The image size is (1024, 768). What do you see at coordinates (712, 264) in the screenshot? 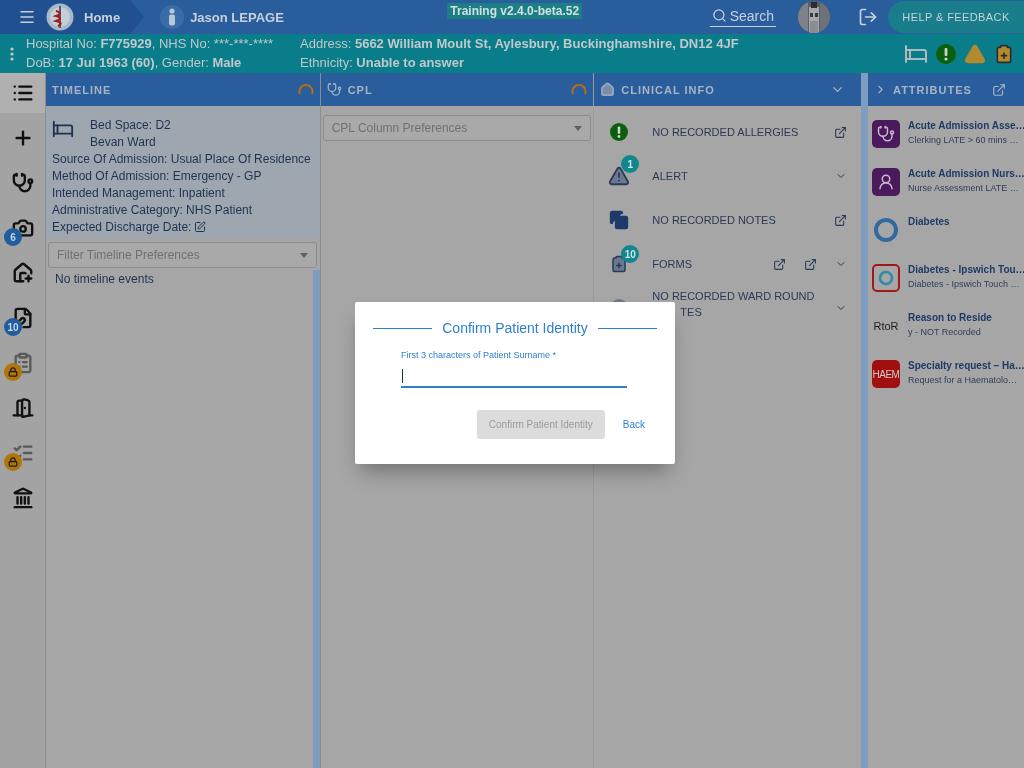
I see `clinical-item-label: FORMS` at bounding box center [712, 264].